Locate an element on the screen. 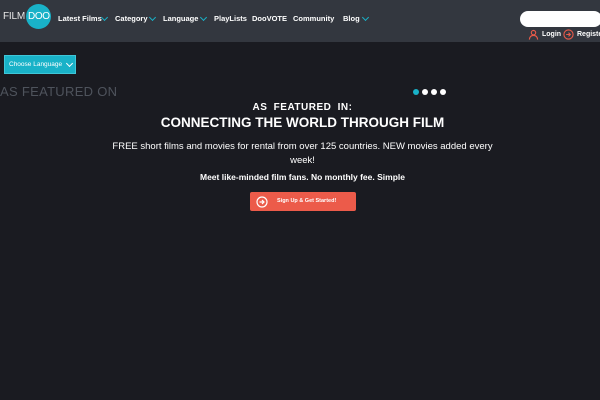  choose-language-button: Choose Language is located at coordinates (40, 64).